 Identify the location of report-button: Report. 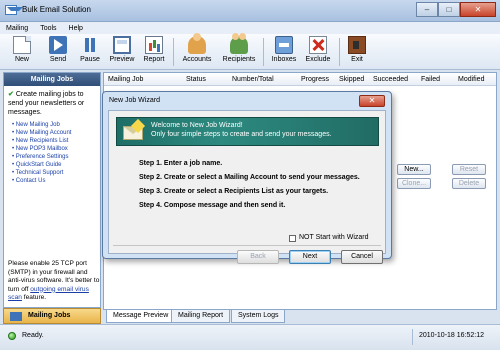
(154, 52).